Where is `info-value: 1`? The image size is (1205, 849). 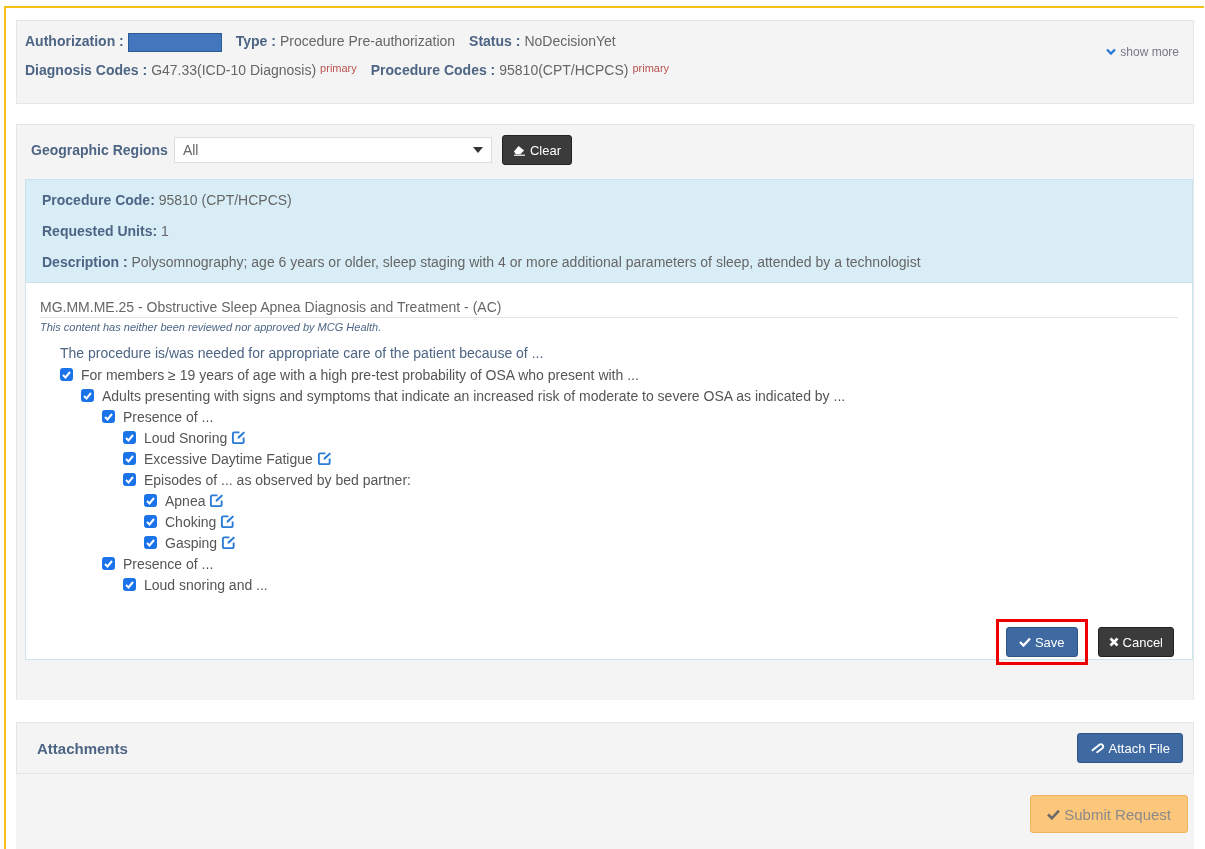 info-value: 1 is located at coordinates (165, 231).